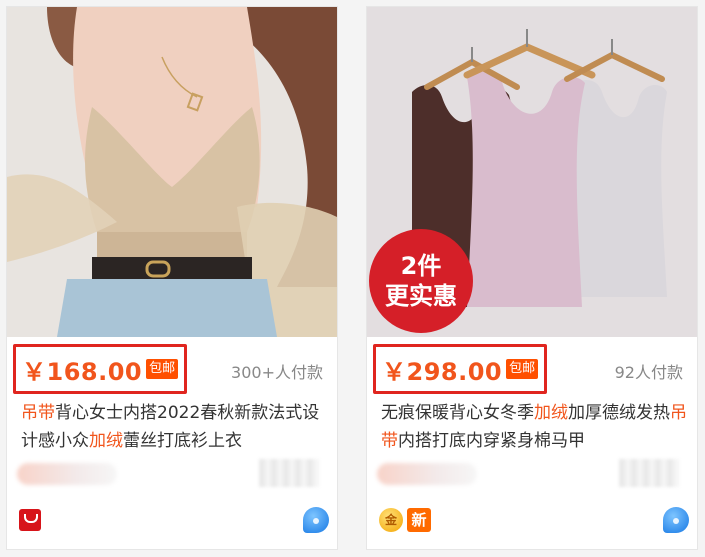 The image size is (705, 557). What do you see at coordinates (421, 266) in the screenshot?
I see `promo-line1: 2件` at bounding box center [421, 266].